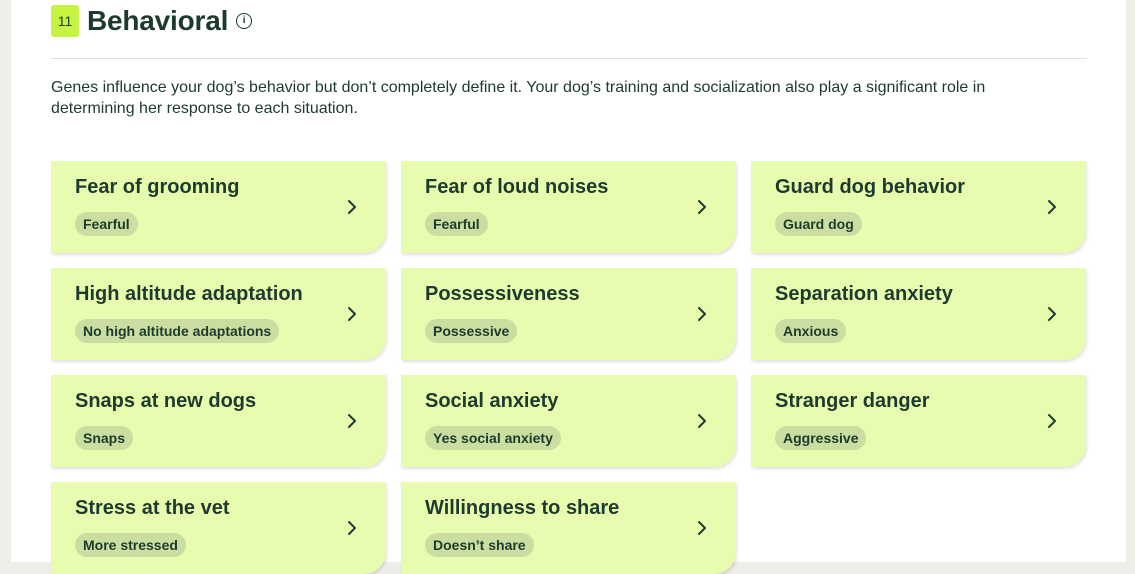  Describe the element at coordinates (811, 331) in the screenshot. I see `trait-result-badge: Anxious` at that location.